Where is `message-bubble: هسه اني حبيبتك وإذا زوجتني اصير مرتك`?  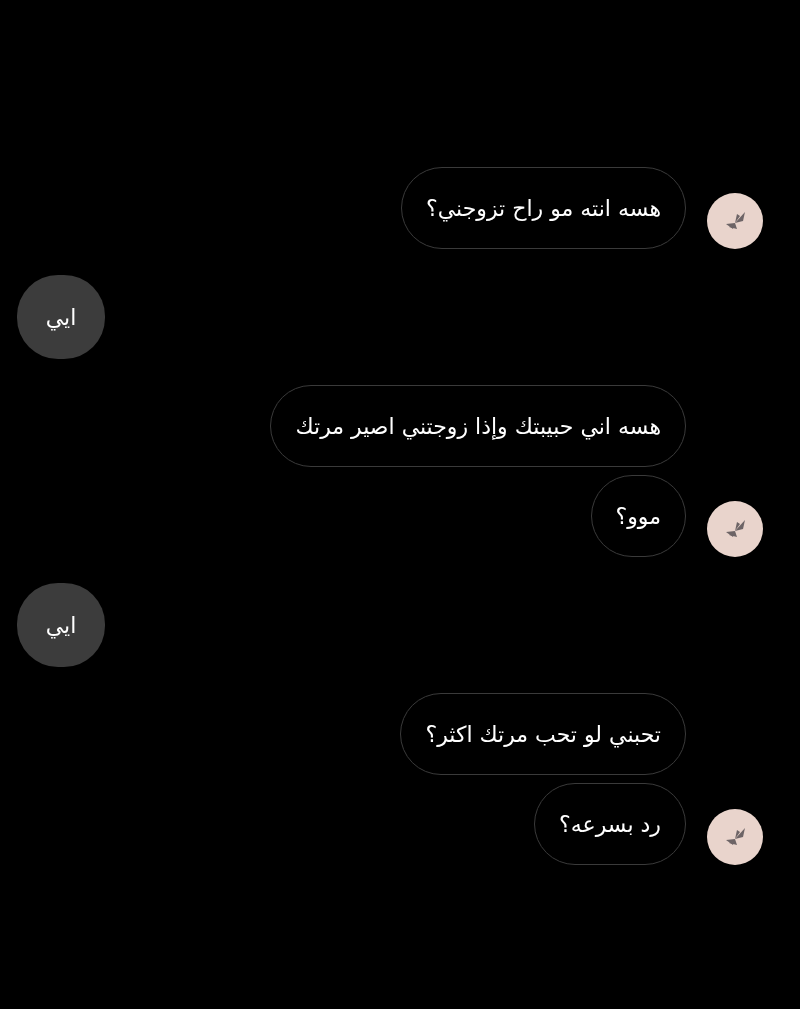
message-bubble: هسه اني حبيبتك وإذا زوجتني اصير مرتك is located at coordinates (478, 426).